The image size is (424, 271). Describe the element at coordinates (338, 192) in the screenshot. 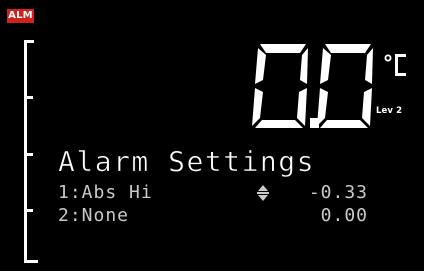

I see `alarm-1-value: -0.33` at that location.